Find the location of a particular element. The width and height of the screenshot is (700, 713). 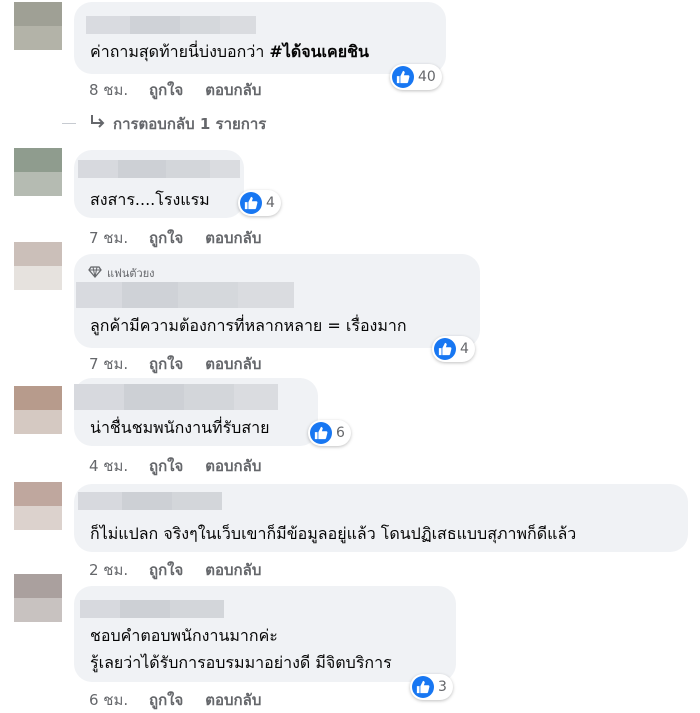

comment-text: สงสาร....โรงแรม is located at coordinates (150, 199).